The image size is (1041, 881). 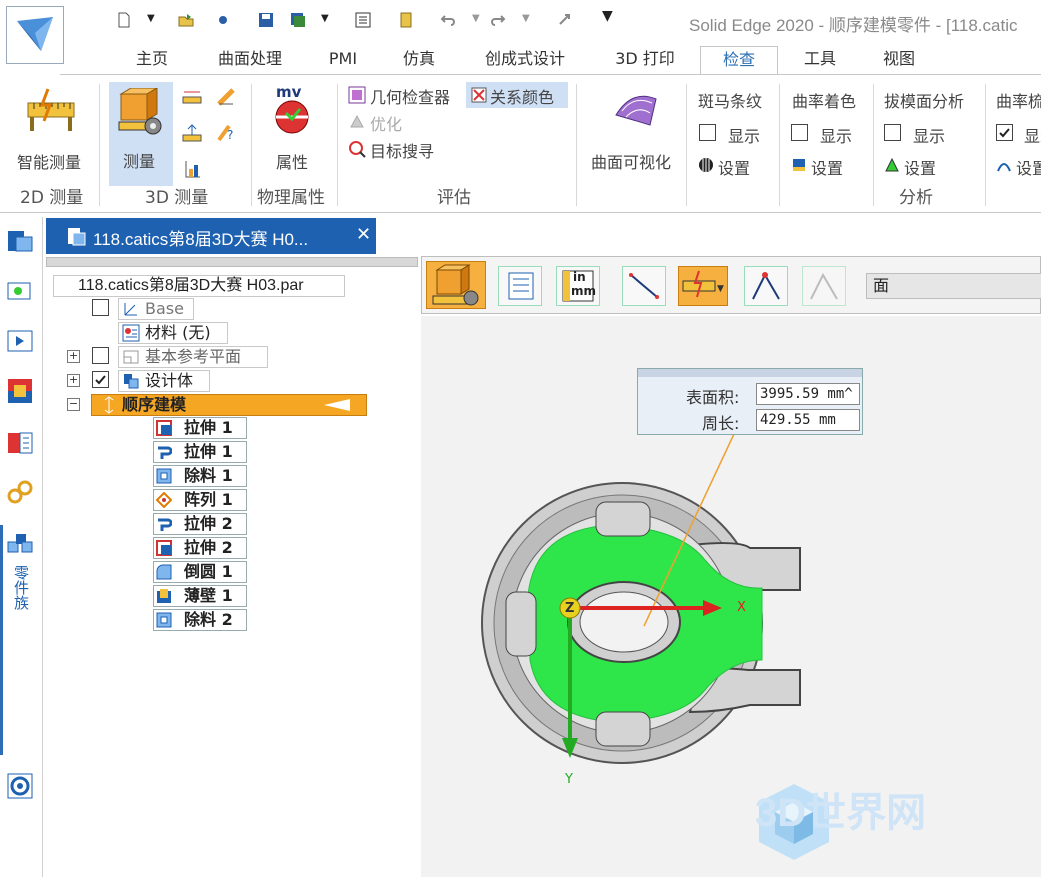 What do you see at coordinates (525, 60) in the screenshot?
I see `tab-generative-design: 创成式设计` at bounding box center [525, 60].